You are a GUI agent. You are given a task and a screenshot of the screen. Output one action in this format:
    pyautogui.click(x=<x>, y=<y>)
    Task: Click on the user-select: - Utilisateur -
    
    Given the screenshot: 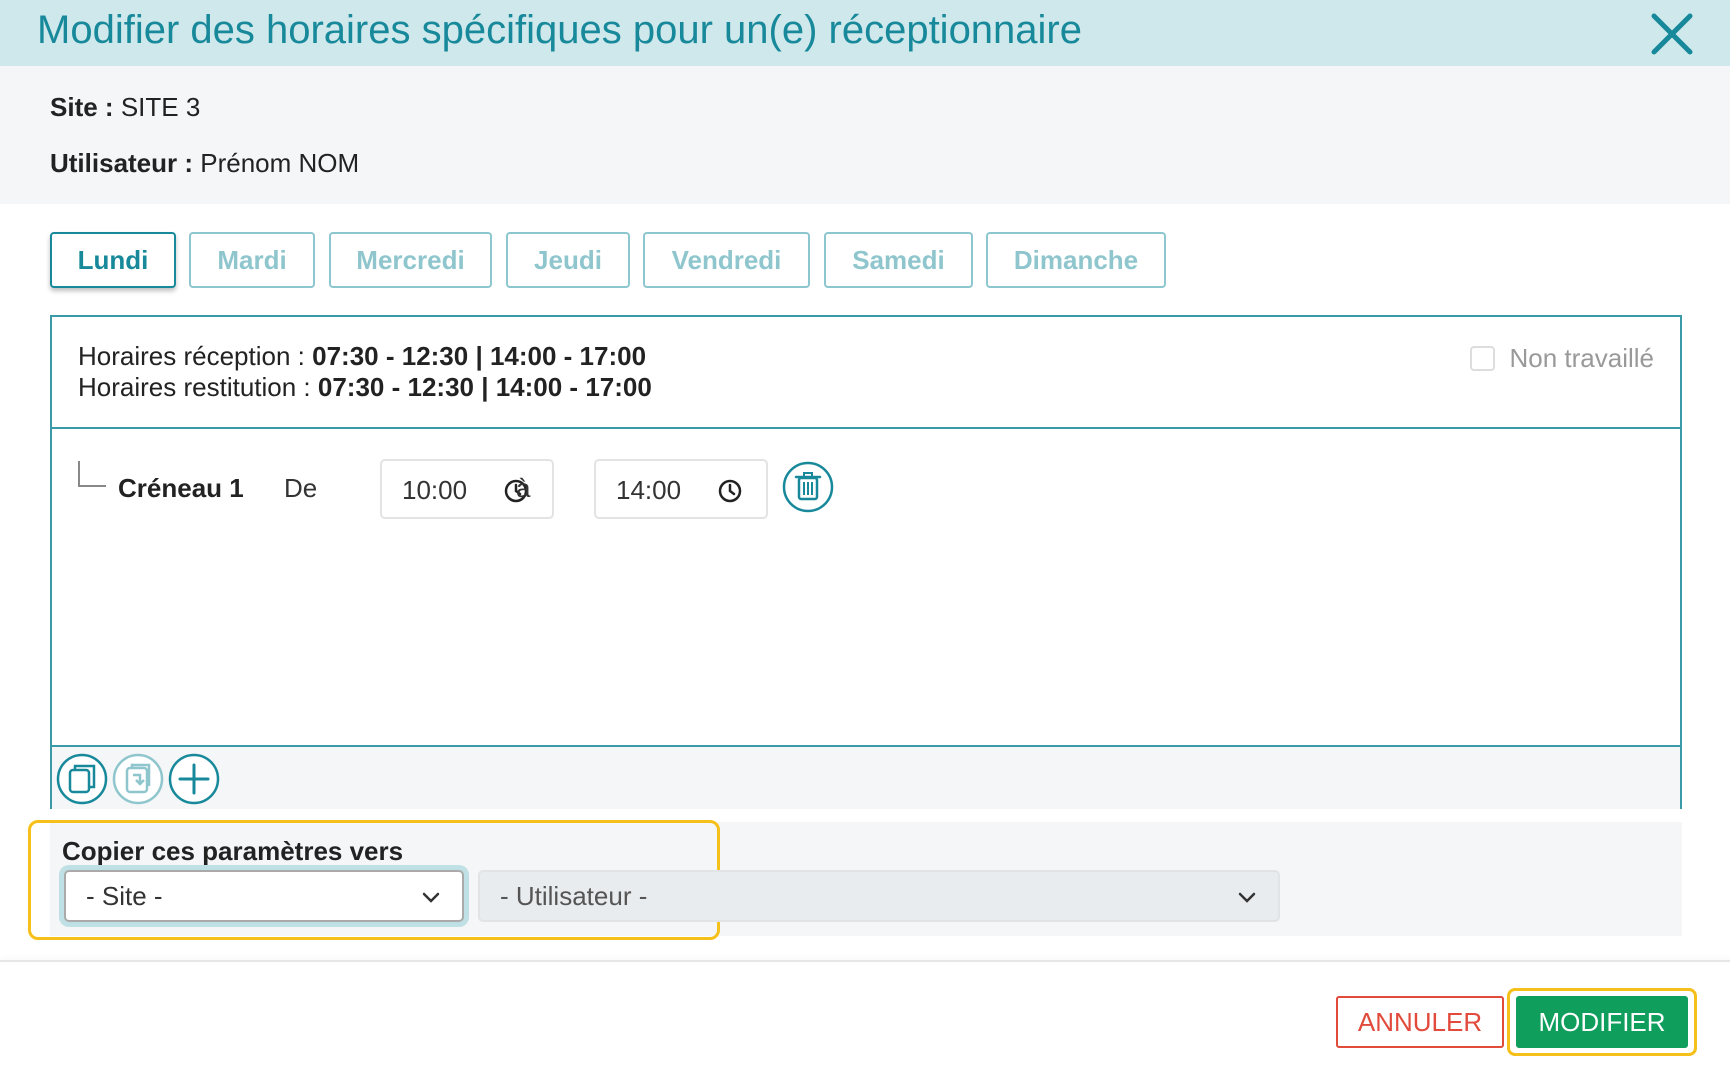 What is the action you would take?
    pyautogui.click(x=879, y=896)
    